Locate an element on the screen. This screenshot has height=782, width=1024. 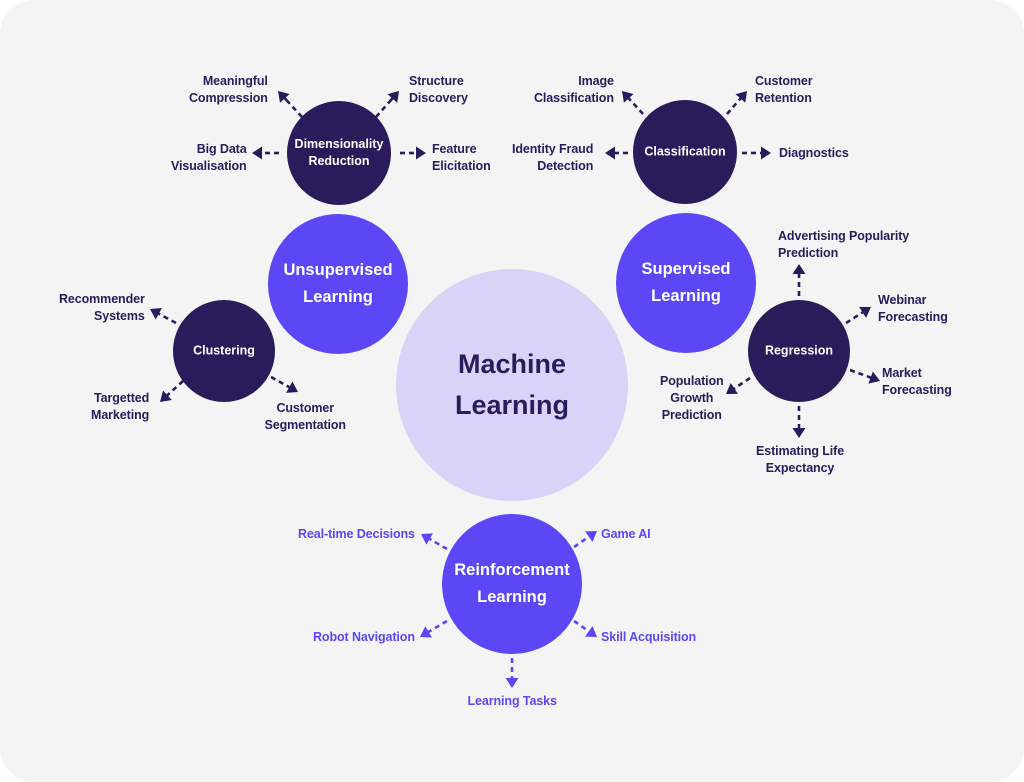
node-label-line: Regression is located at coordinates (799, 350).